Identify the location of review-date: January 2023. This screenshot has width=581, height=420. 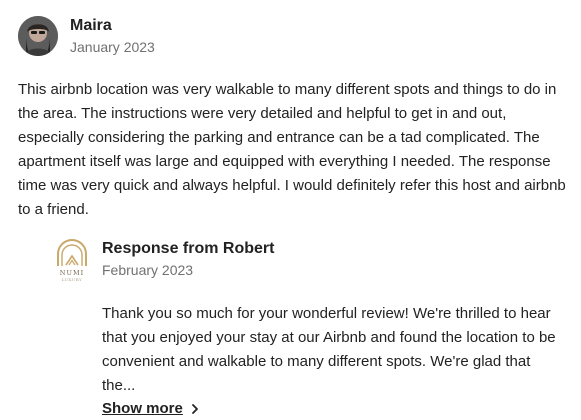
(112, 47).